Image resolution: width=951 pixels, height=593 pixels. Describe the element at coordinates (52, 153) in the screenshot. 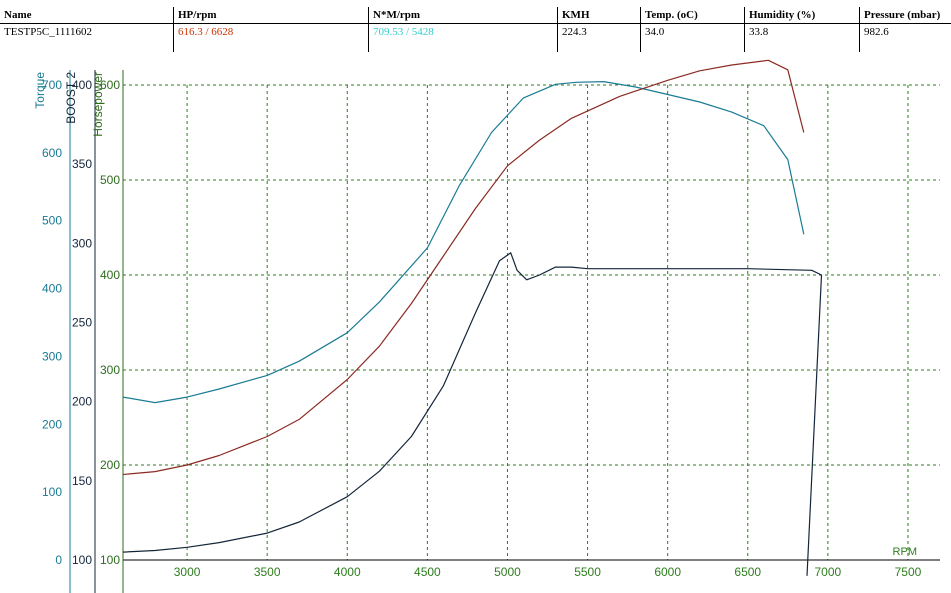

I see `y-tick-label: 600` at that location.